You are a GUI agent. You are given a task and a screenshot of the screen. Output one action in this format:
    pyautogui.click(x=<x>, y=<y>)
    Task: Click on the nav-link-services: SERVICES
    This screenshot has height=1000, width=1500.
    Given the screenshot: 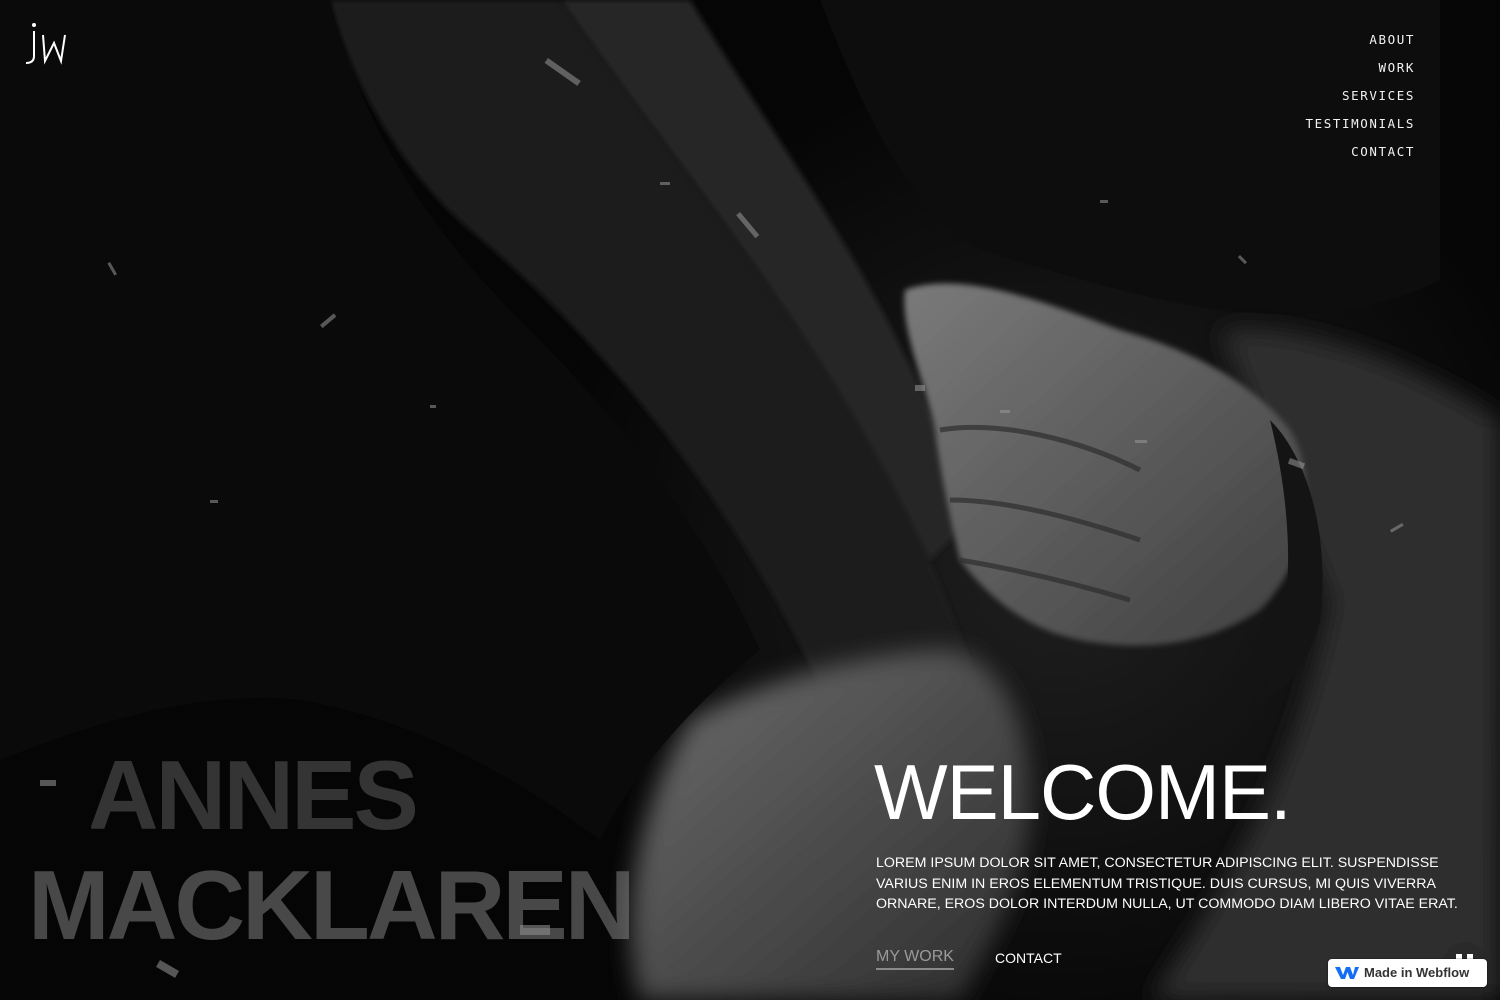 What is the action you would take?
    pyautogui.click(x=1378, y=96)
    